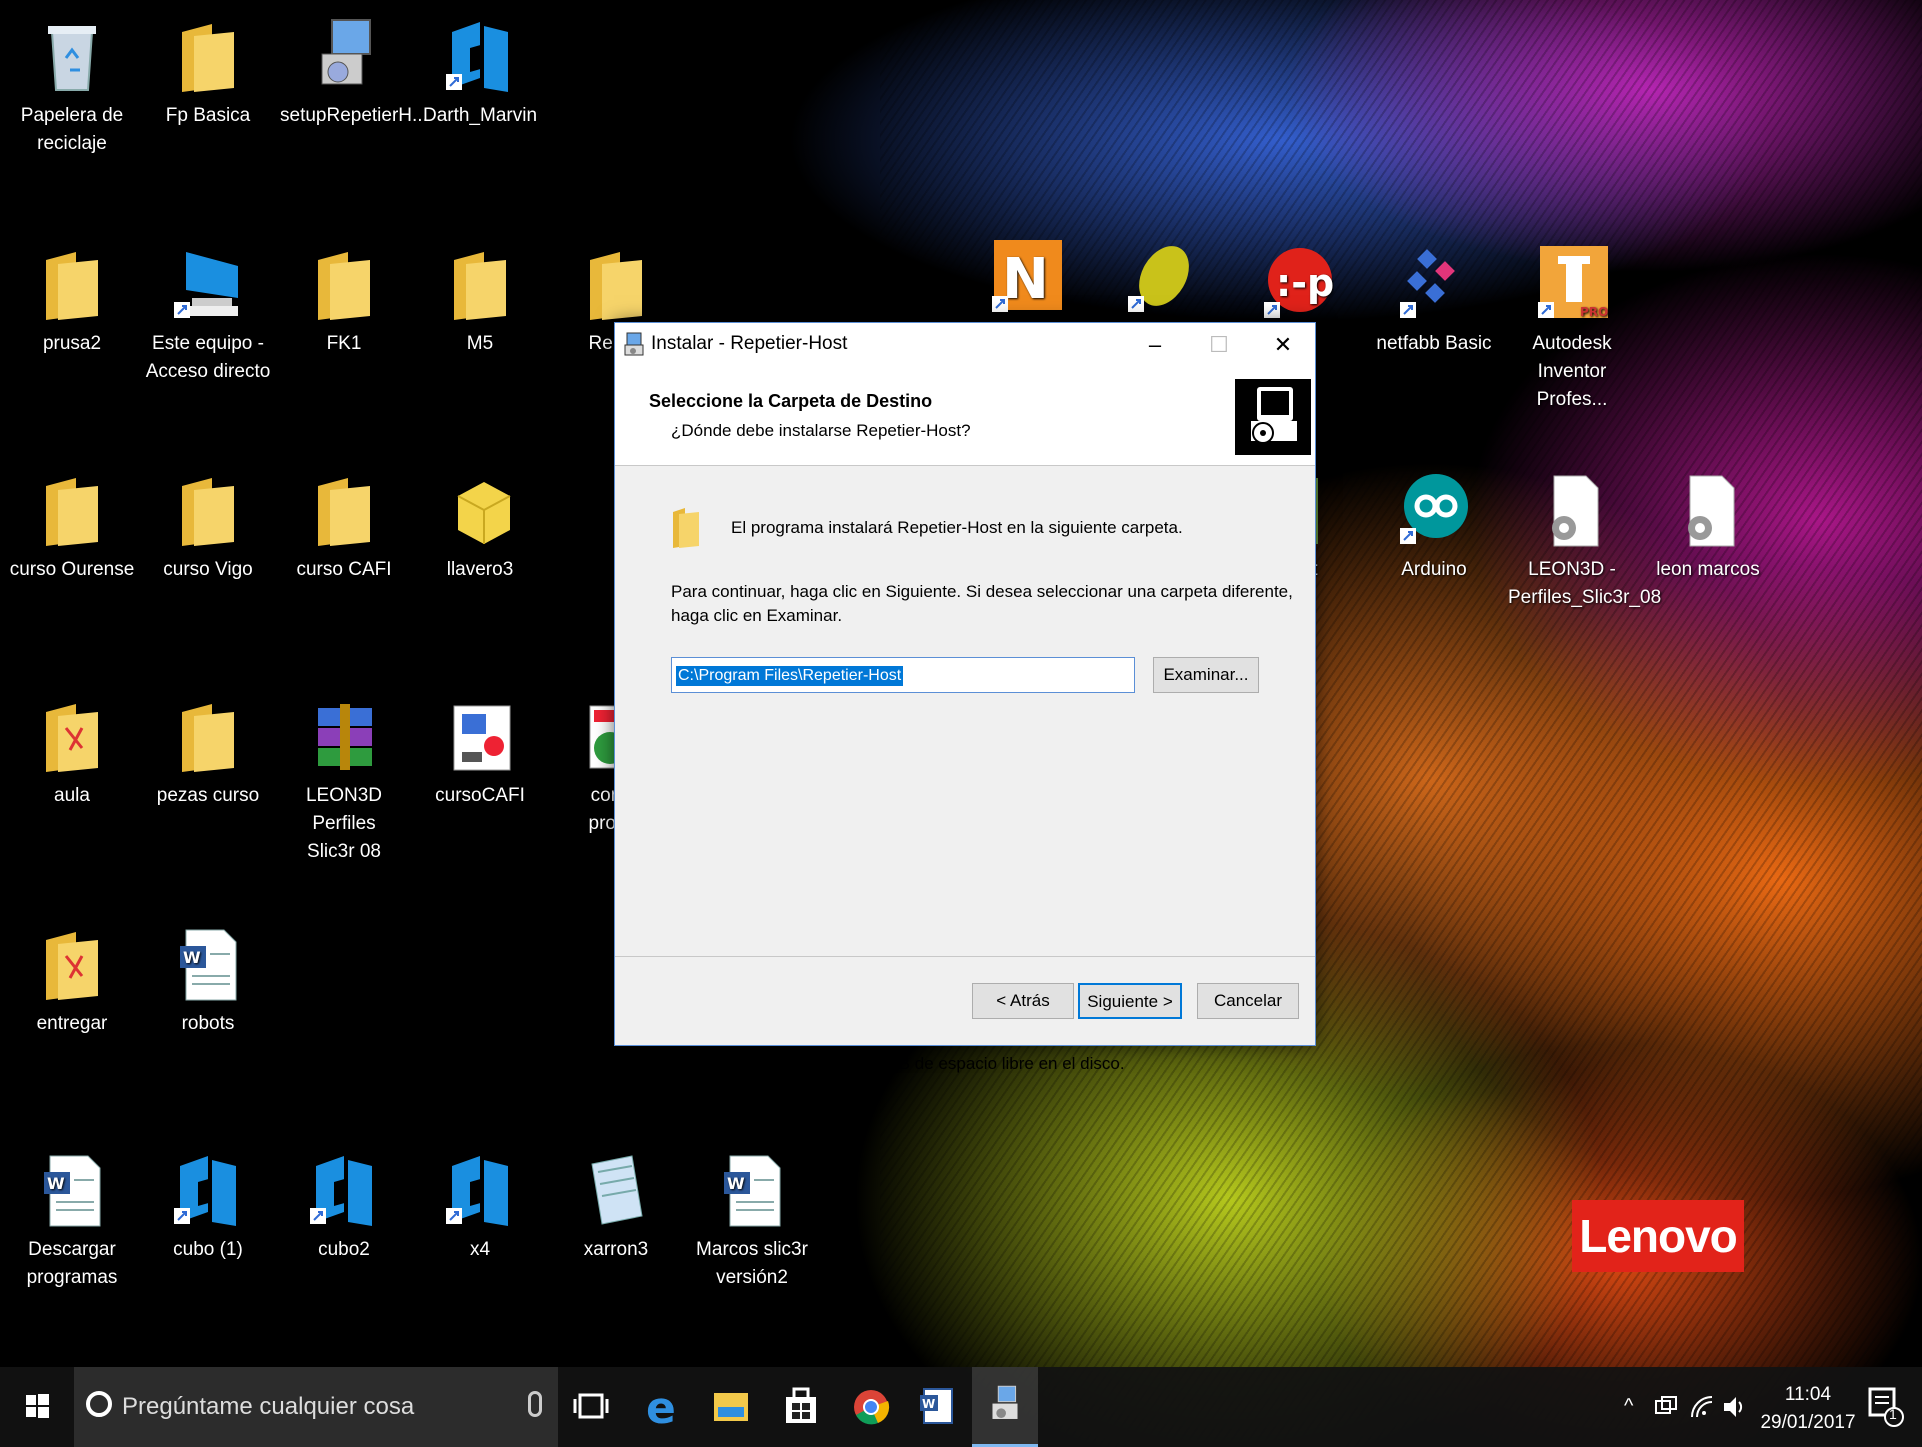 This screenshot has height=1447, width=1922. What do you see at coordinates (344, 736) in the screenshot?
I see `winrar-icon` at bounding box center [344, 736].